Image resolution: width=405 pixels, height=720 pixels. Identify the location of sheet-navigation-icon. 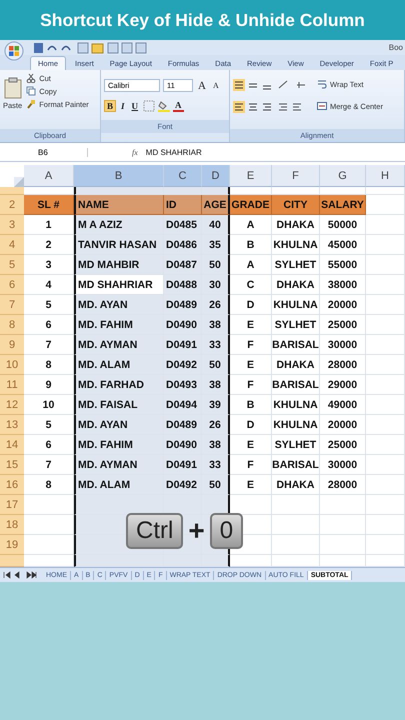
(21, 575).